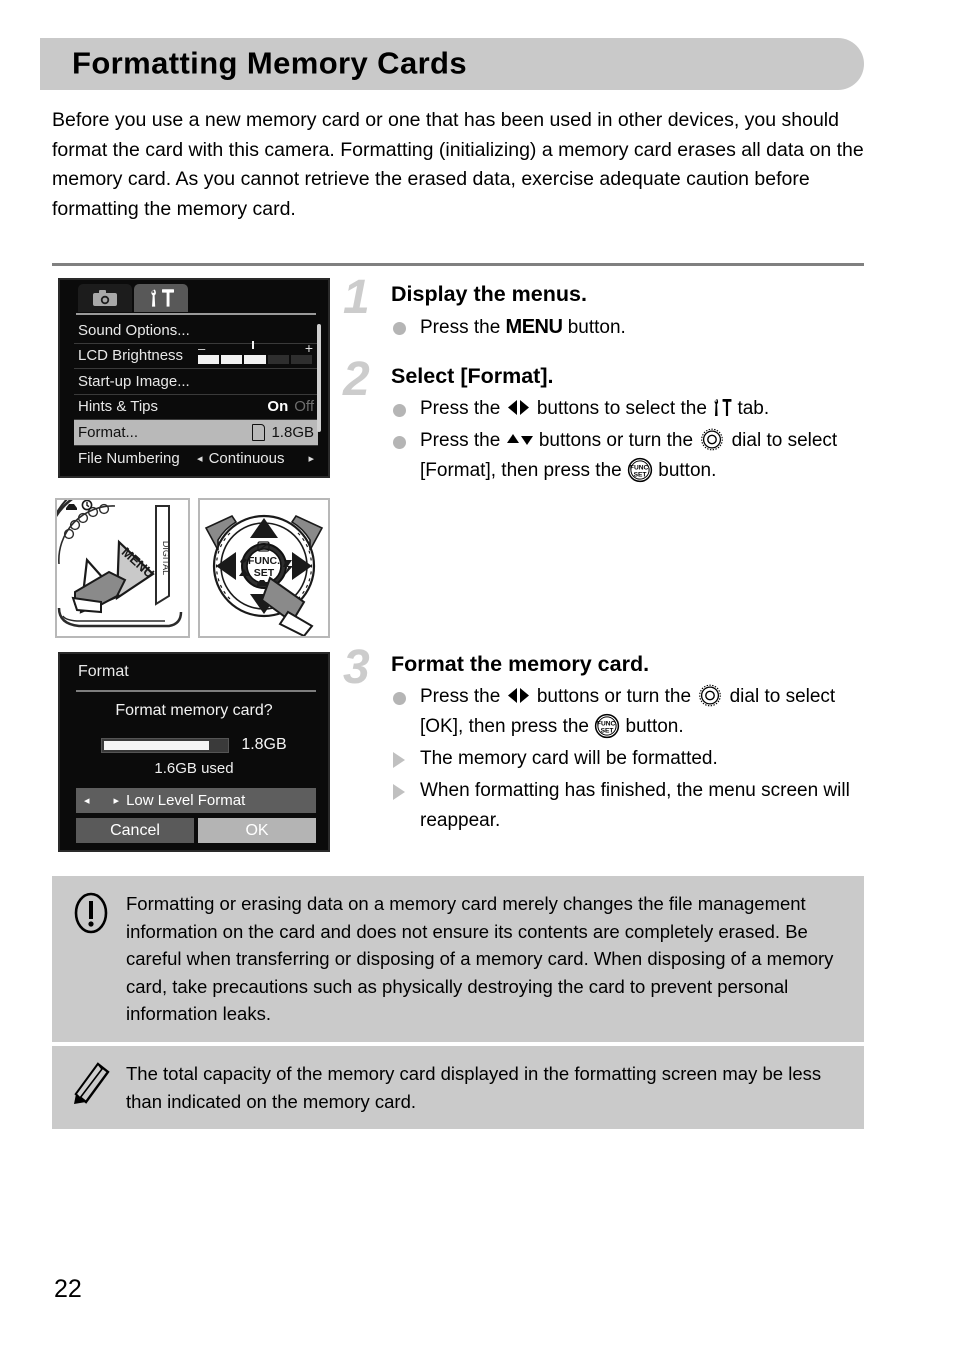 The height and width of the screenshot is (1345, 954). I want to click on control-dial-icon, so click(712, 440).